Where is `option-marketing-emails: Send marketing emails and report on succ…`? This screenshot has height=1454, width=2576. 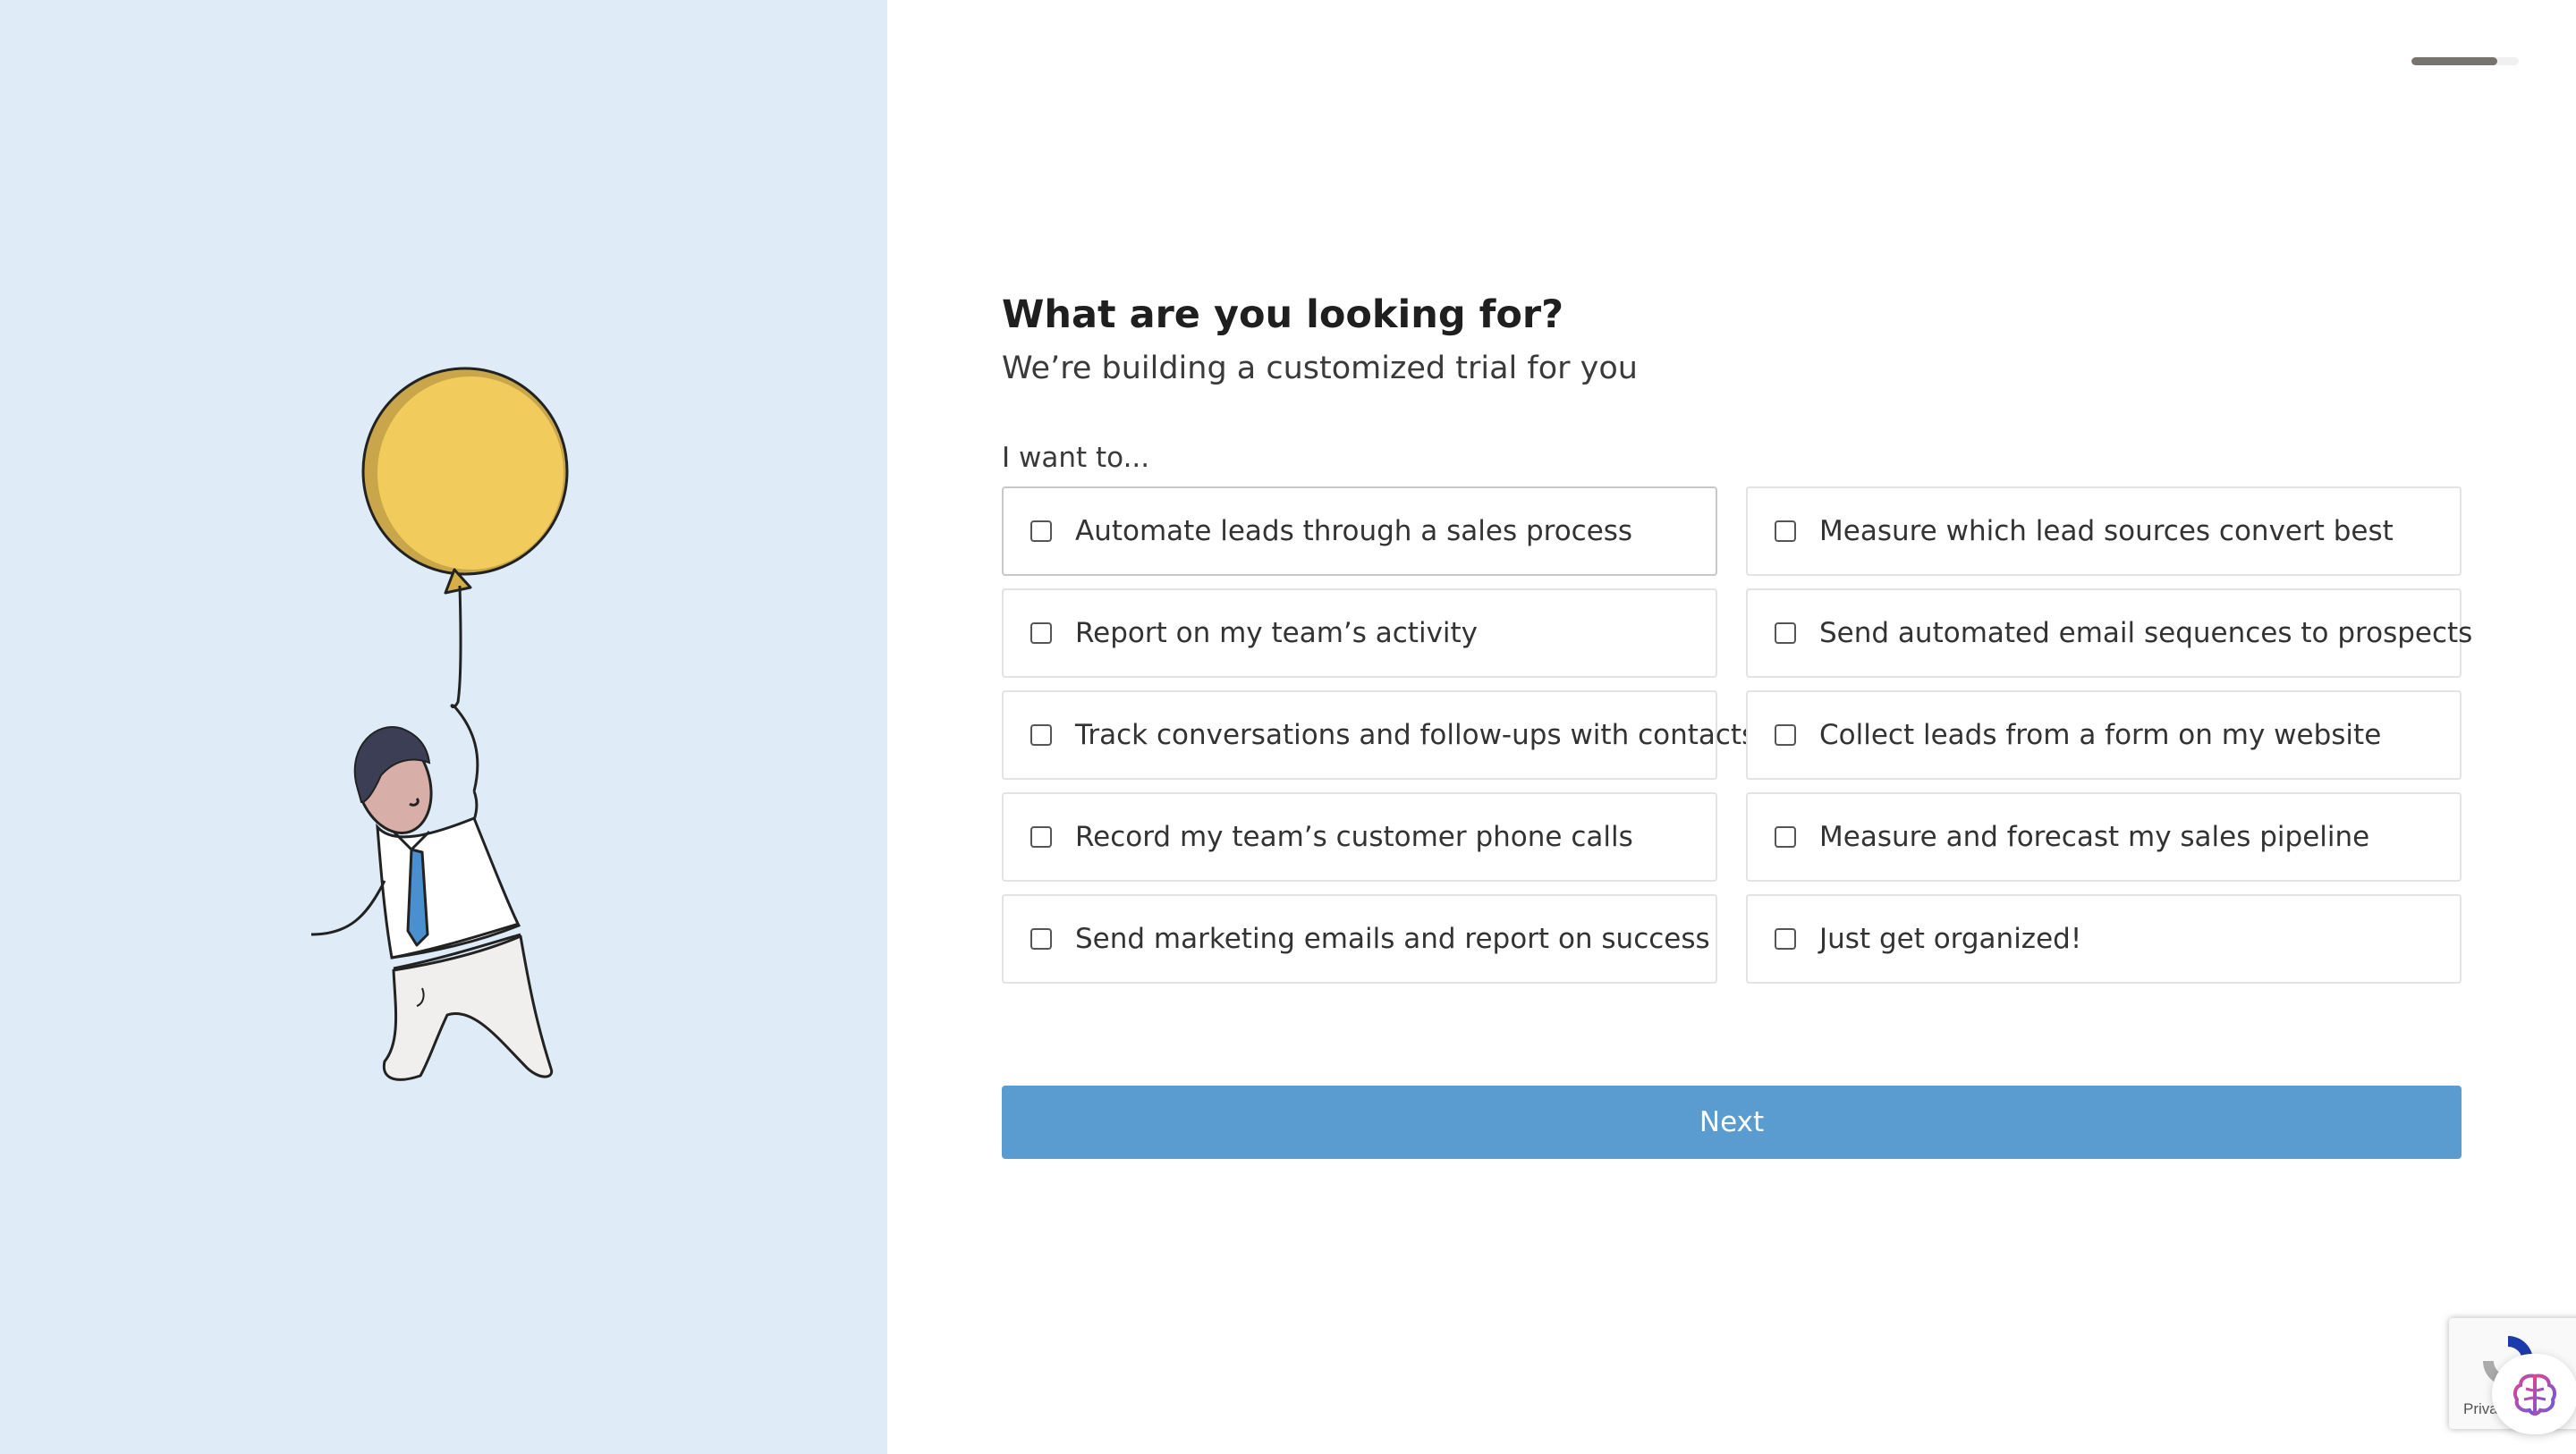 option-marketing-emails: Send marketing emails and report on succ… is located at coordinates (1359, 939).